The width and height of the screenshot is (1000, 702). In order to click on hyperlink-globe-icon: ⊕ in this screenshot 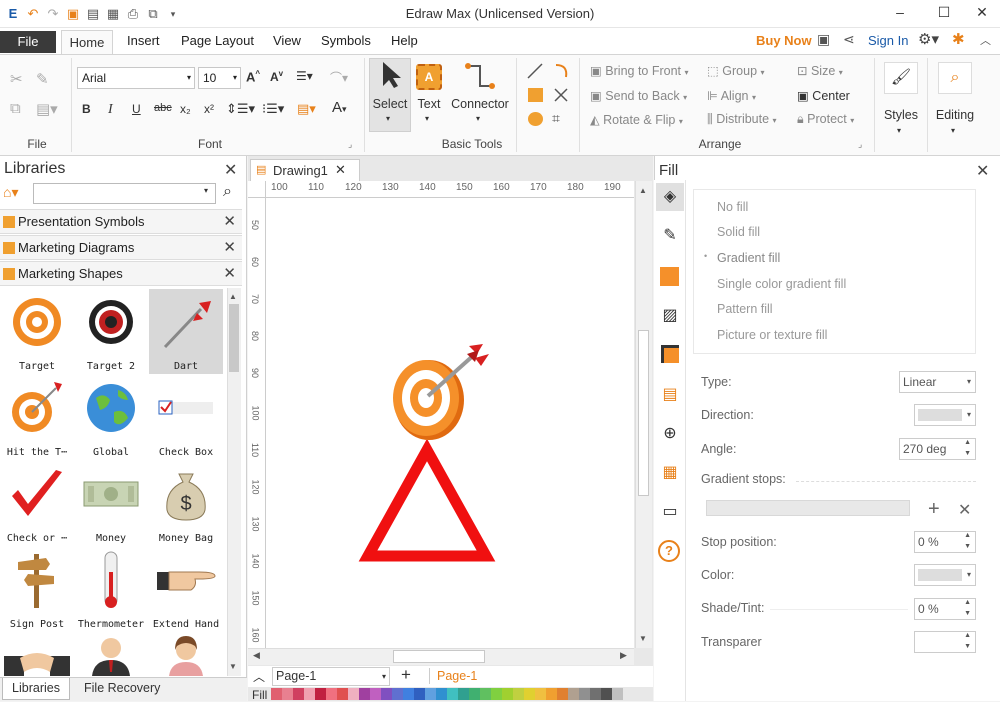, I will do `click(670, 433)`.